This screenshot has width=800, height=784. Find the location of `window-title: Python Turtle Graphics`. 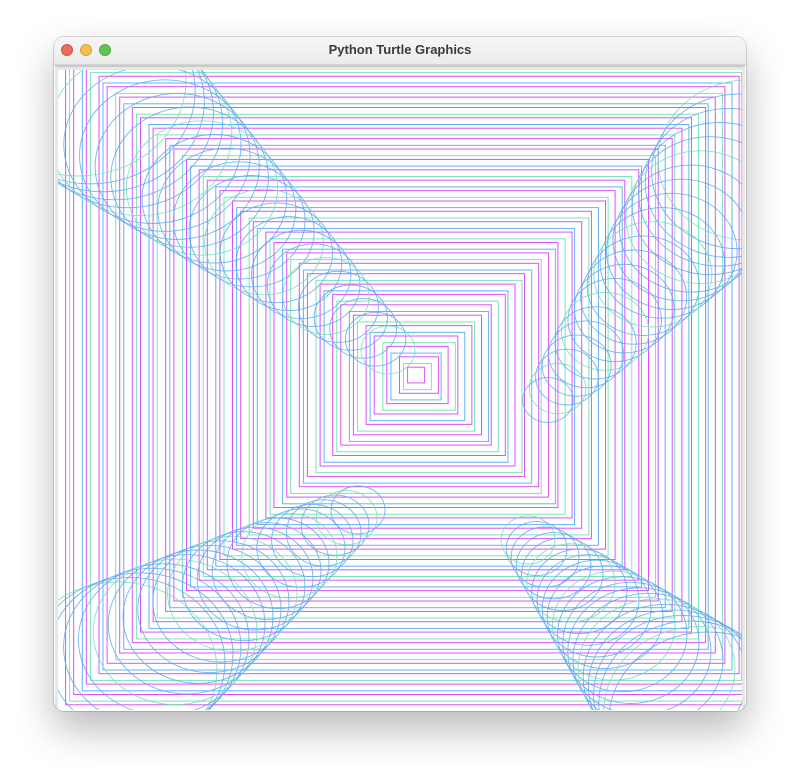

window-title: Python Turtle Graphics is located at coordinates (400, 49).